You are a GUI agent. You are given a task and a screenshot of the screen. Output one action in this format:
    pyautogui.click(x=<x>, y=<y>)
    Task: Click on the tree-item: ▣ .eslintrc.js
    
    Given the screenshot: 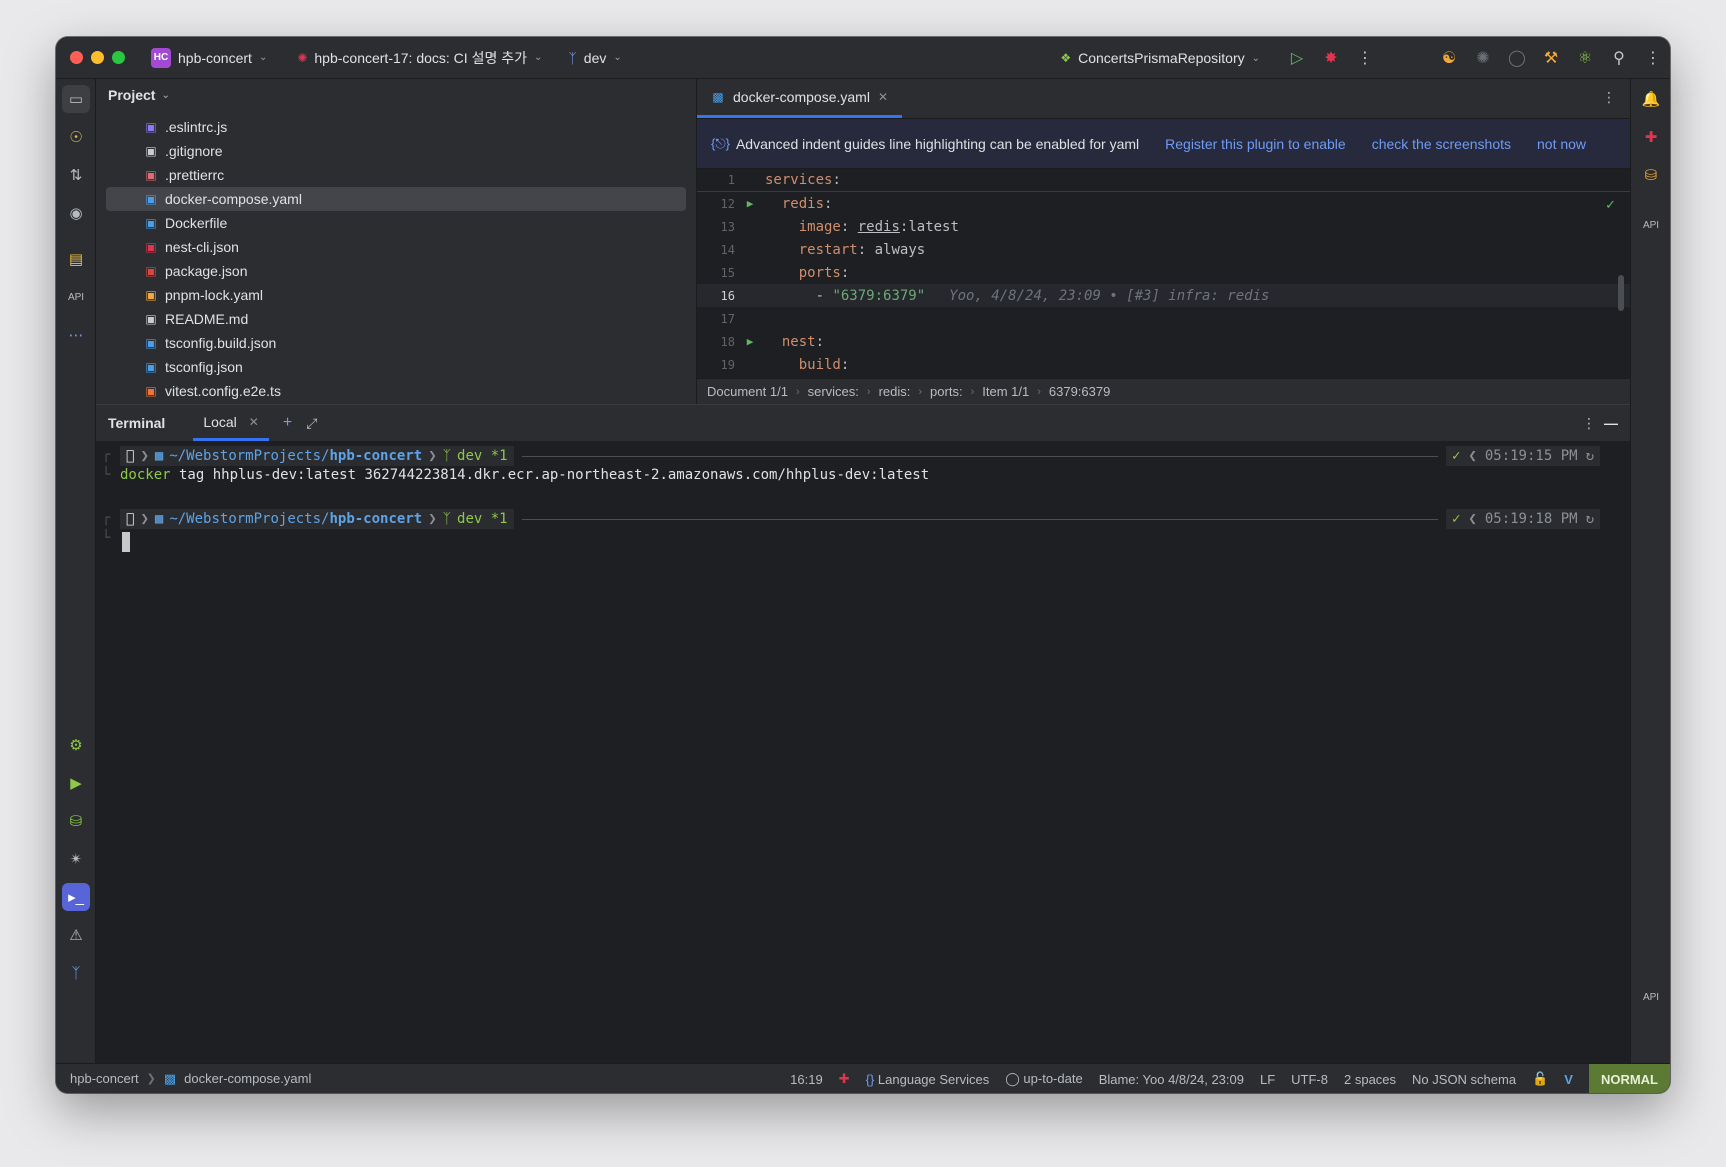 What is the action you would take?
    pyautogui.click(x=396, y=127)
    